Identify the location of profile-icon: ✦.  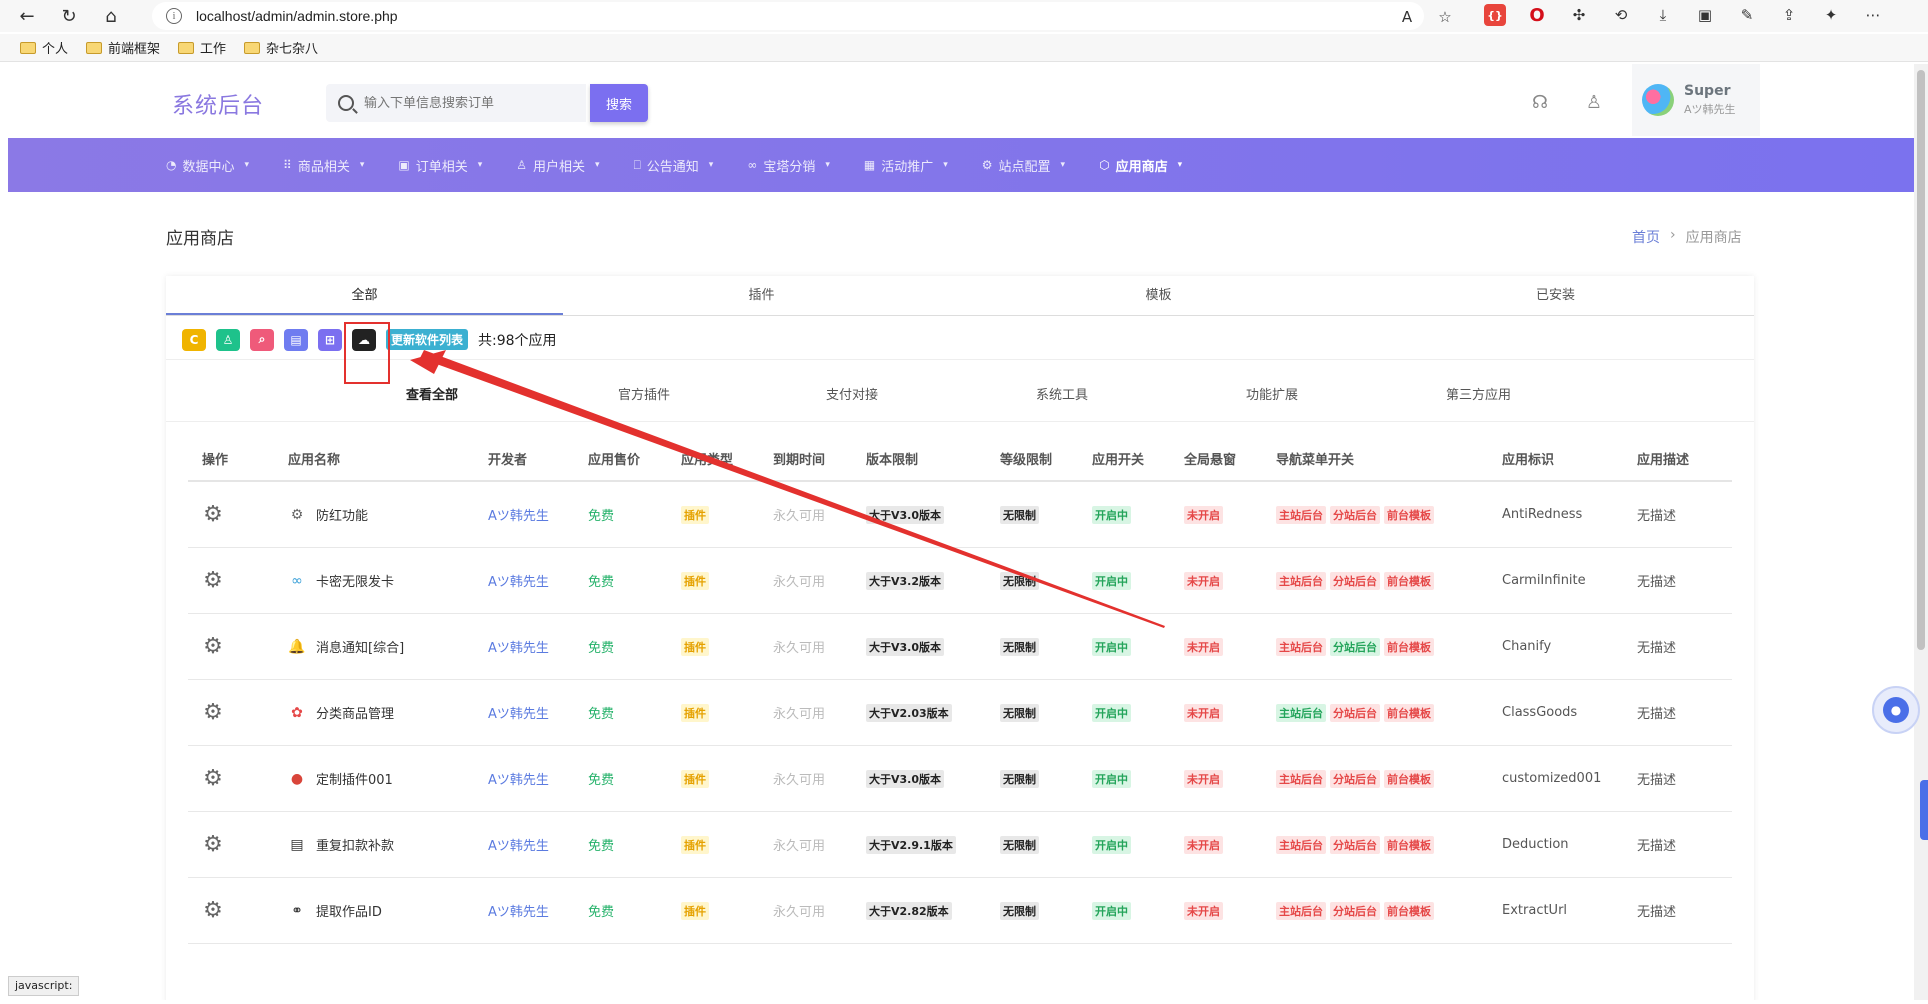
(1831, 15).